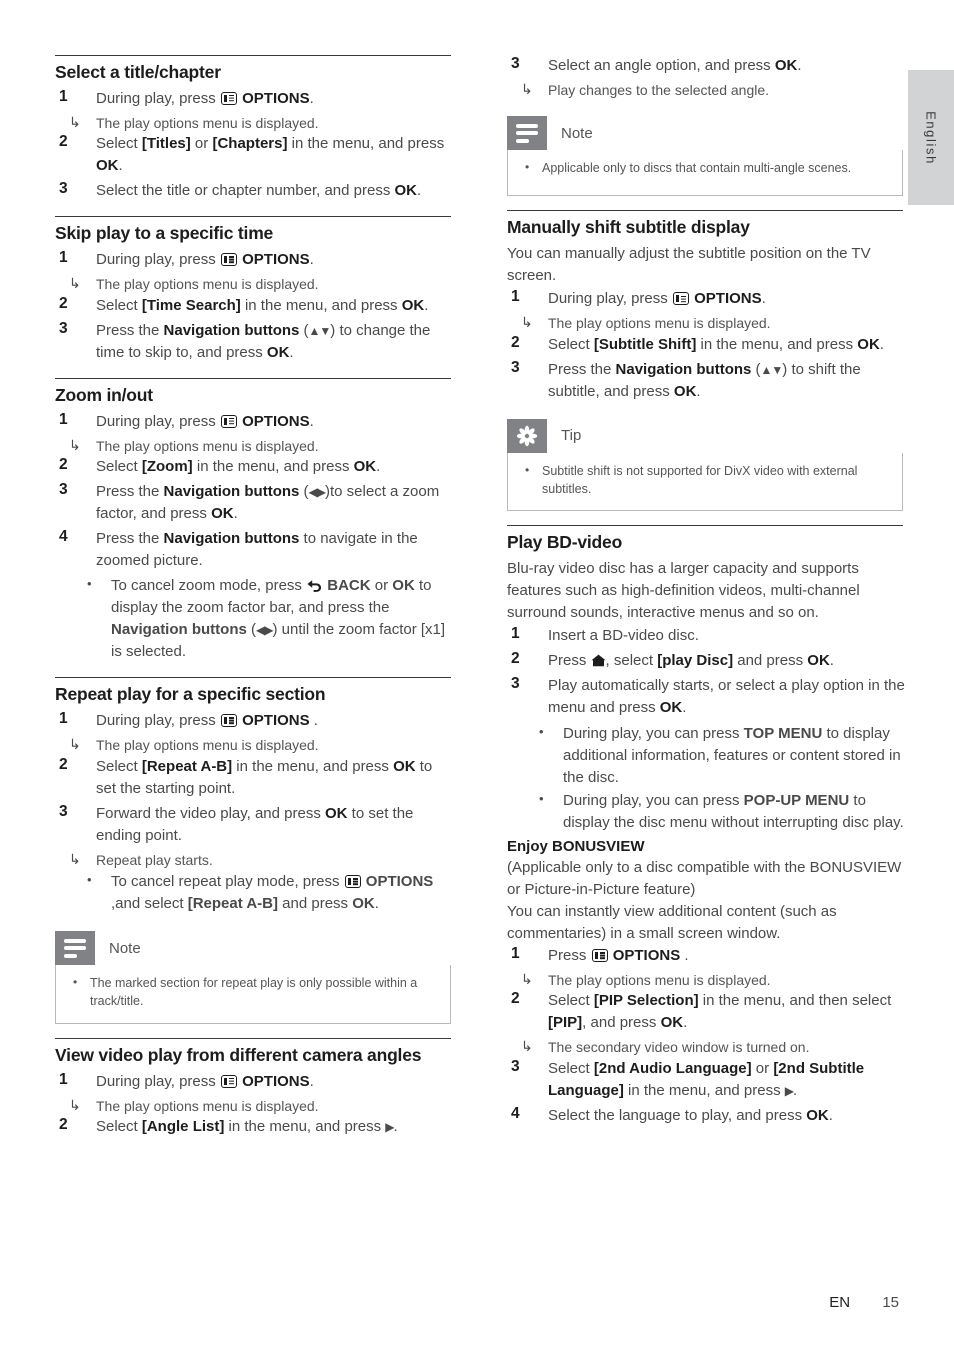  Describe the element at coordinates (705, 435) in the screenshot. I see `callout-header: Tip` at that location.